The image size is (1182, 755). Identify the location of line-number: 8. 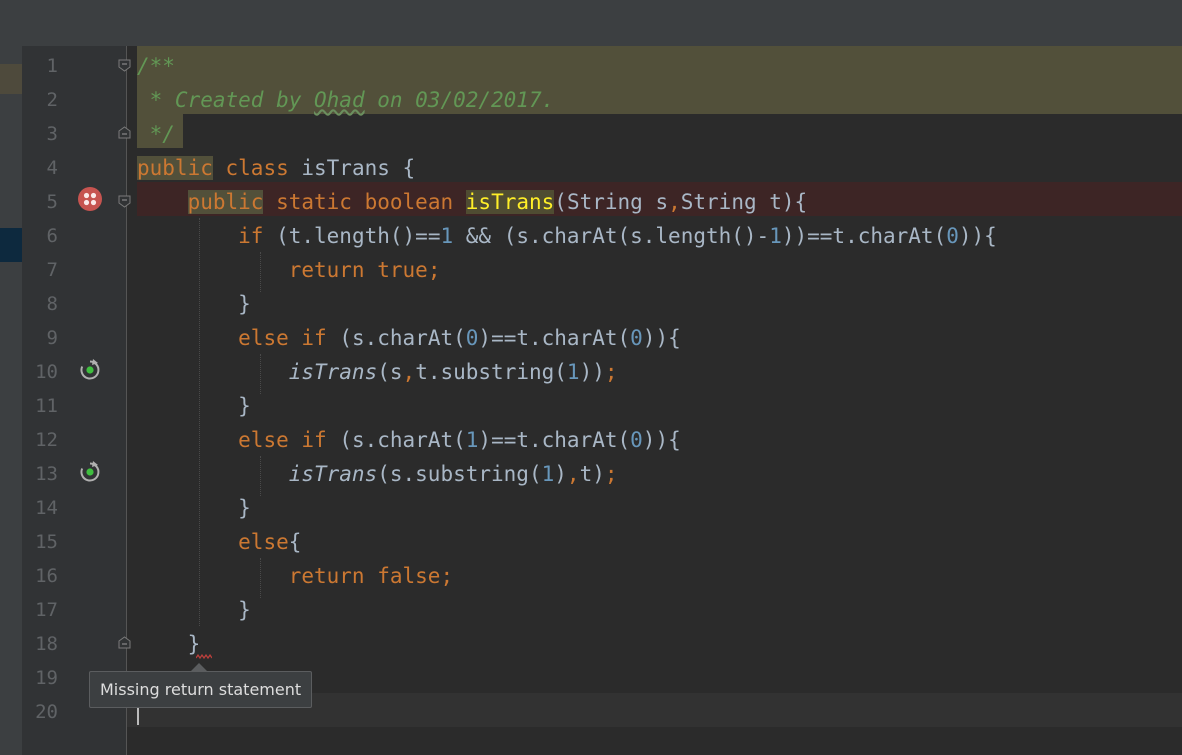
(52, 304).